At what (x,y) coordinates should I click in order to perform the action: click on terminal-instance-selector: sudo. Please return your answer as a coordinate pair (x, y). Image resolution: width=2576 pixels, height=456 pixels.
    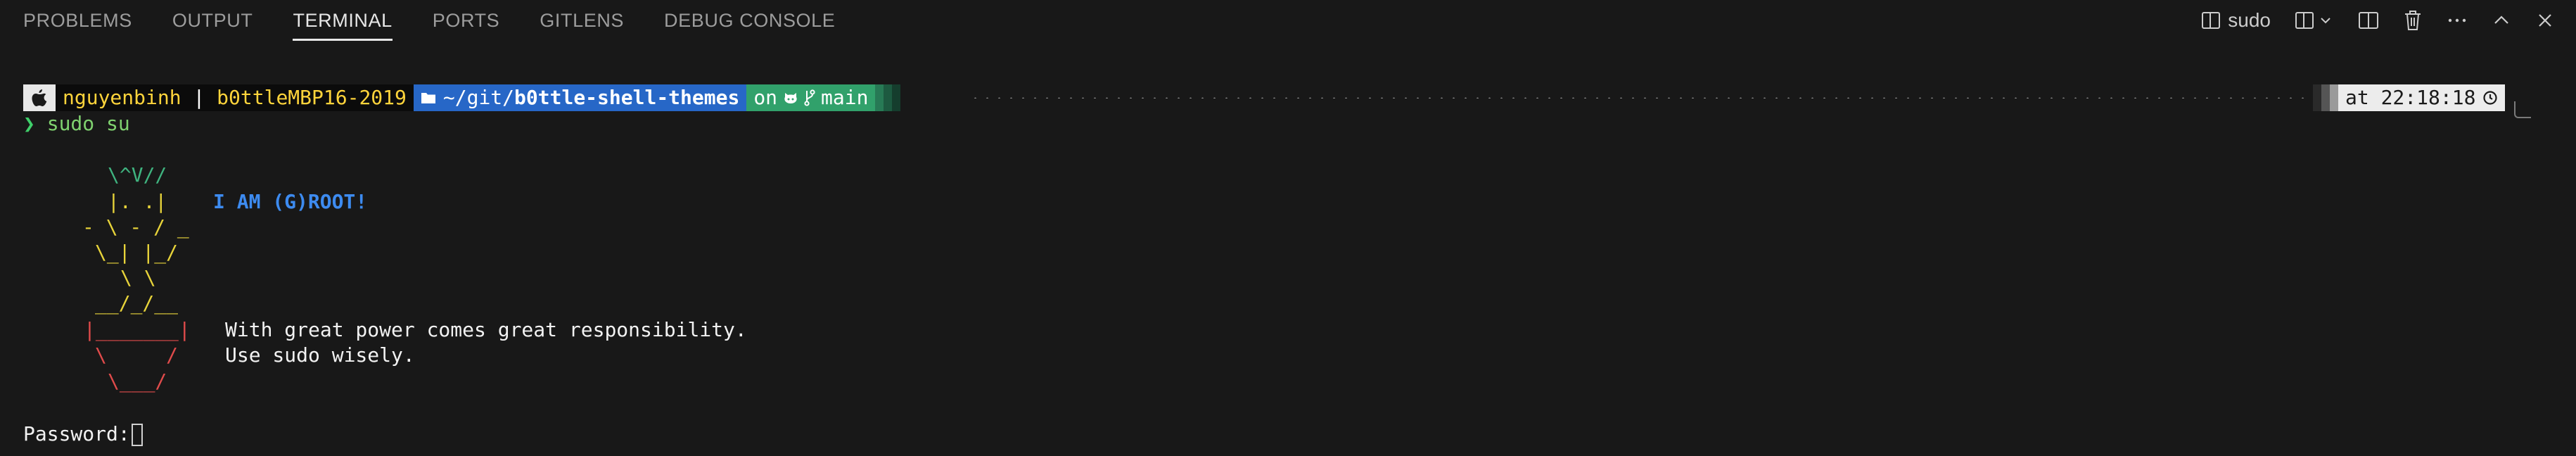
    Looking at the image, I should click on (2236, 20).